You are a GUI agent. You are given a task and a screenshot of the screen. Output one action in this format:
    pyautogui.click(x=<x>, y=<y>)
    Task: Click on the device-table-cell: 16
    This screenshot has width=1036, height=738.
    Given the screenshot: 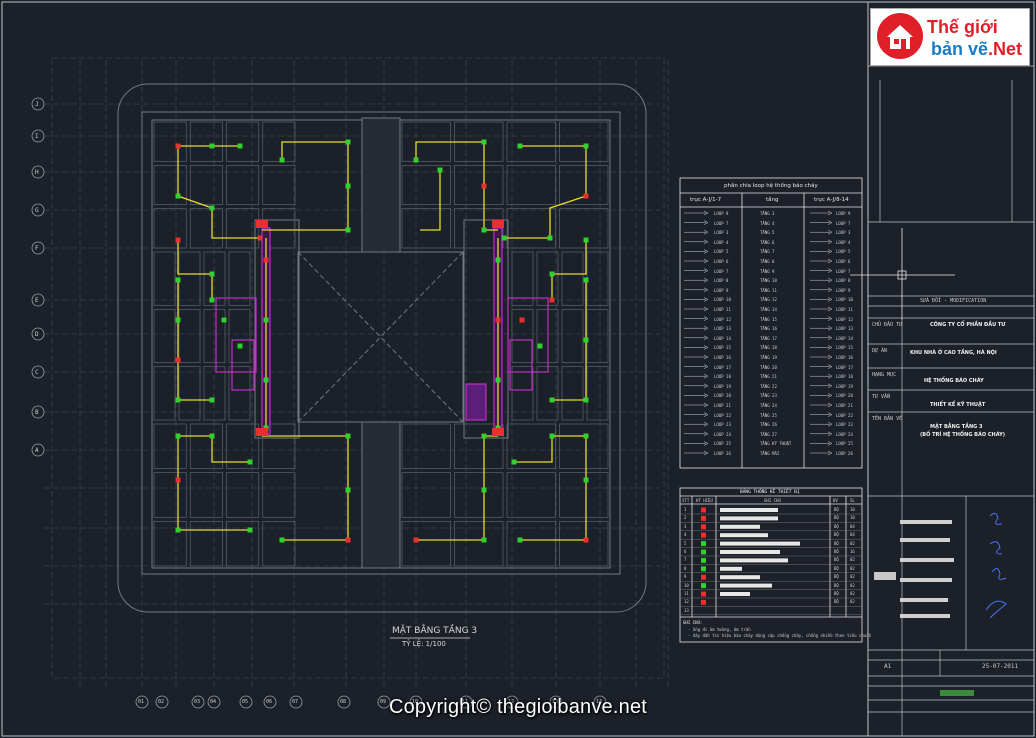 What is the action you would take?
    pyautogui.click(x=852, y=551)
    